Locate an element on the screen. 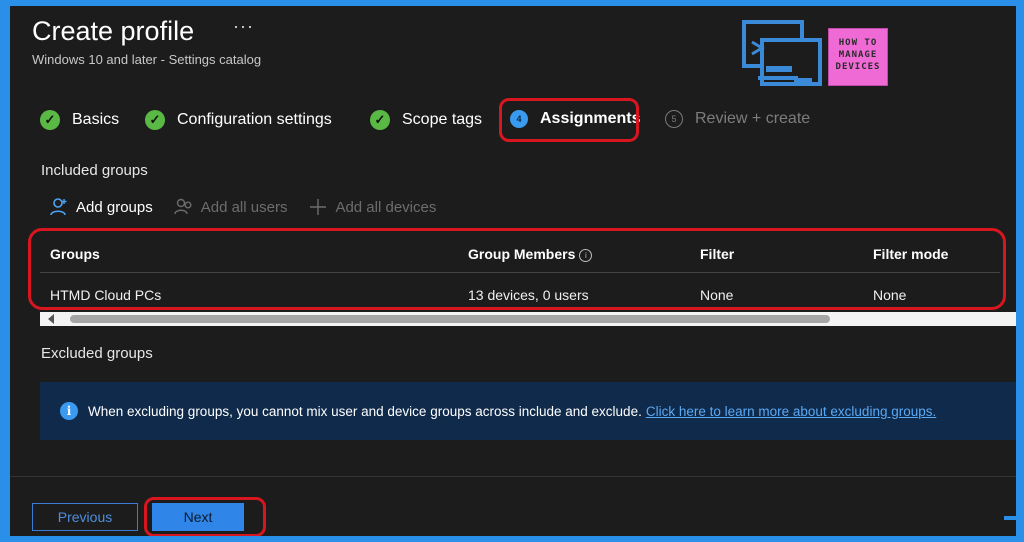 Image resolution: width=1024 pixels, height=542 pixels. add-all-users-button: Add all users is located at coordinates (230, 207).